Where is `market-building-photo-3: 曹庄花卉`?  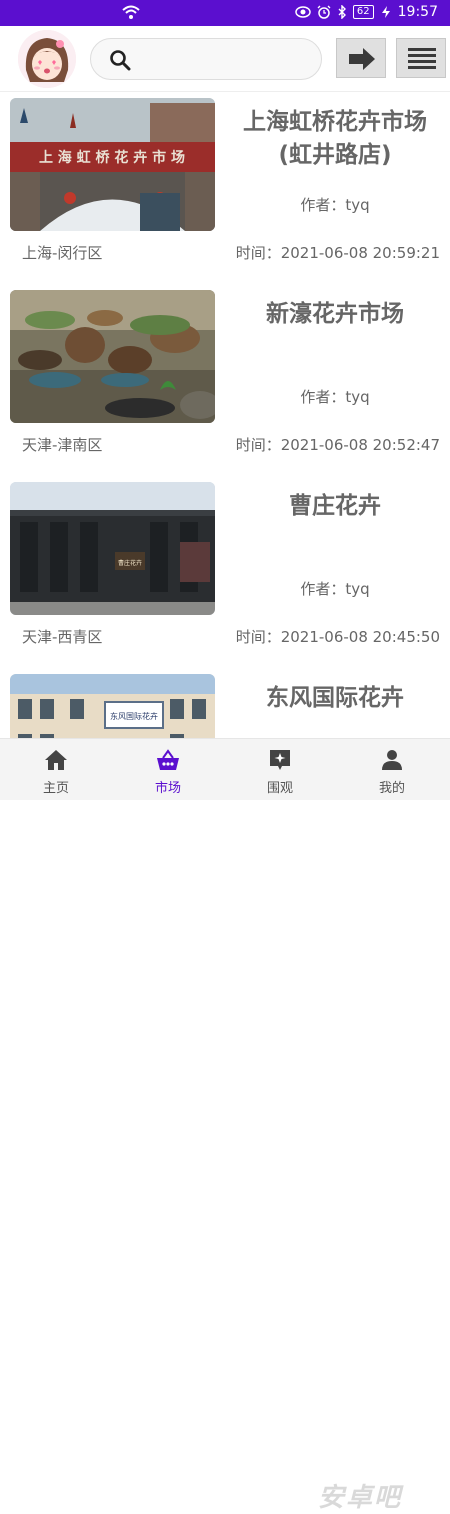
market-building-photo-3: 曹庄花卉 is located at coordinates (112, 548).